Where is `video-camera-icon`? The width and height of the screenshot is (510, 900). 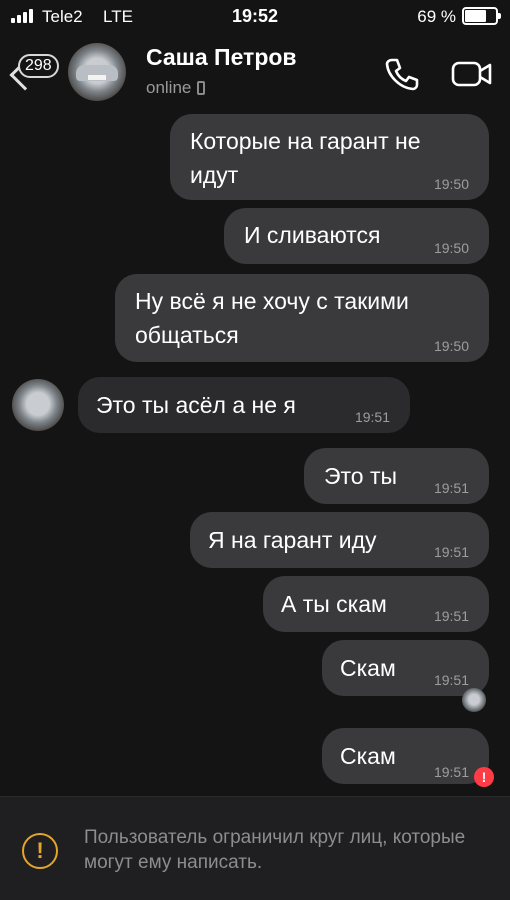 video-camera-icon is located at coordinates (471, 74).